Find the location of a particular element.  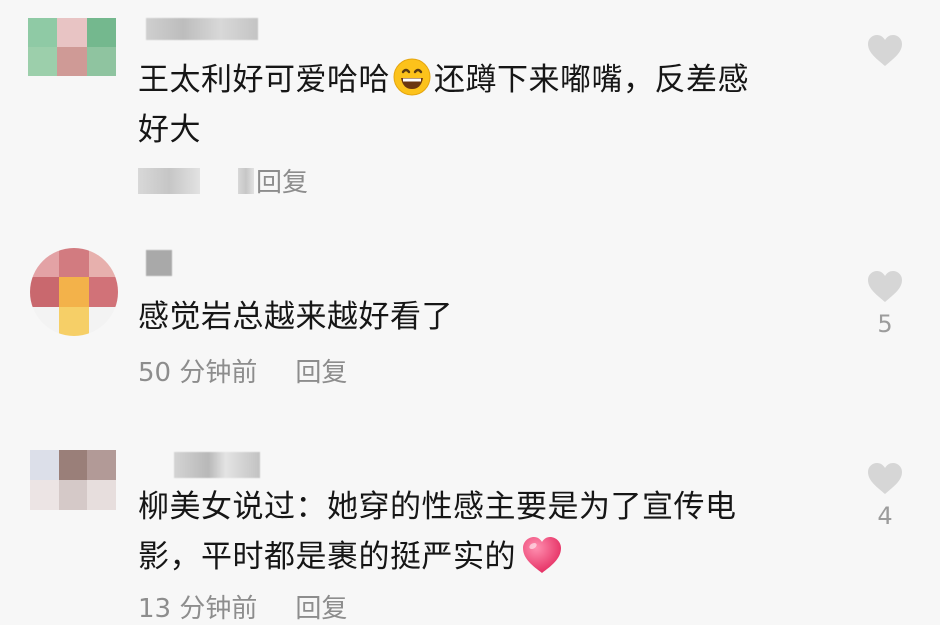

time-blurred is located at coordinates (169, 180).